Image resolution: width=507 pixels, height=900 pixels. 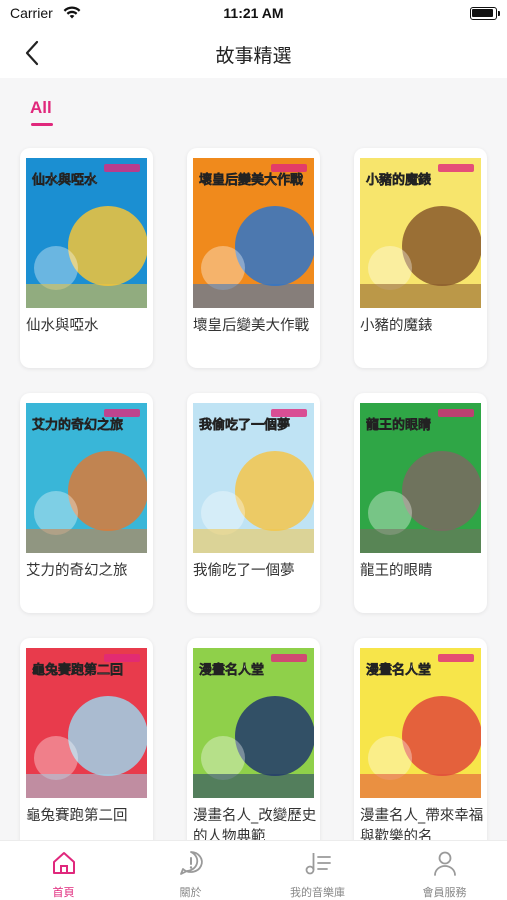 I want to click on cover-title: 壞皇后變美大作戰, so click(x=251, y=180).